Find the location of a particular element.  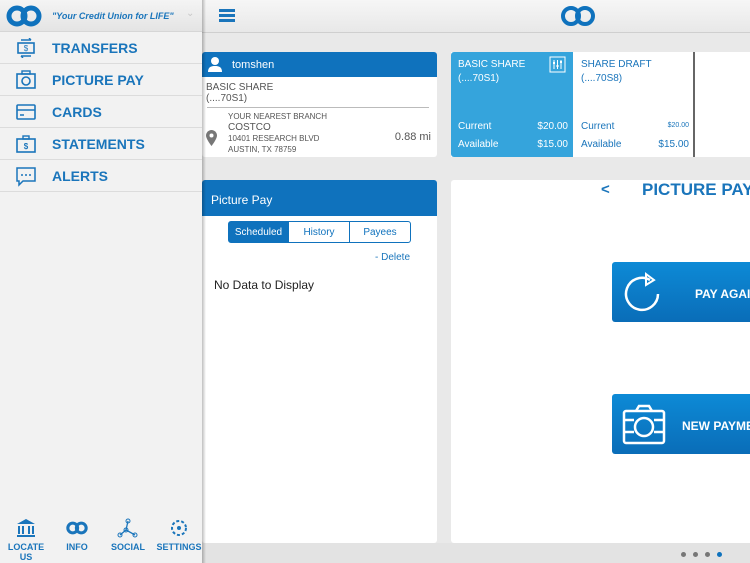

footer-label: SOCIAL is located at coordinates (127, 547).